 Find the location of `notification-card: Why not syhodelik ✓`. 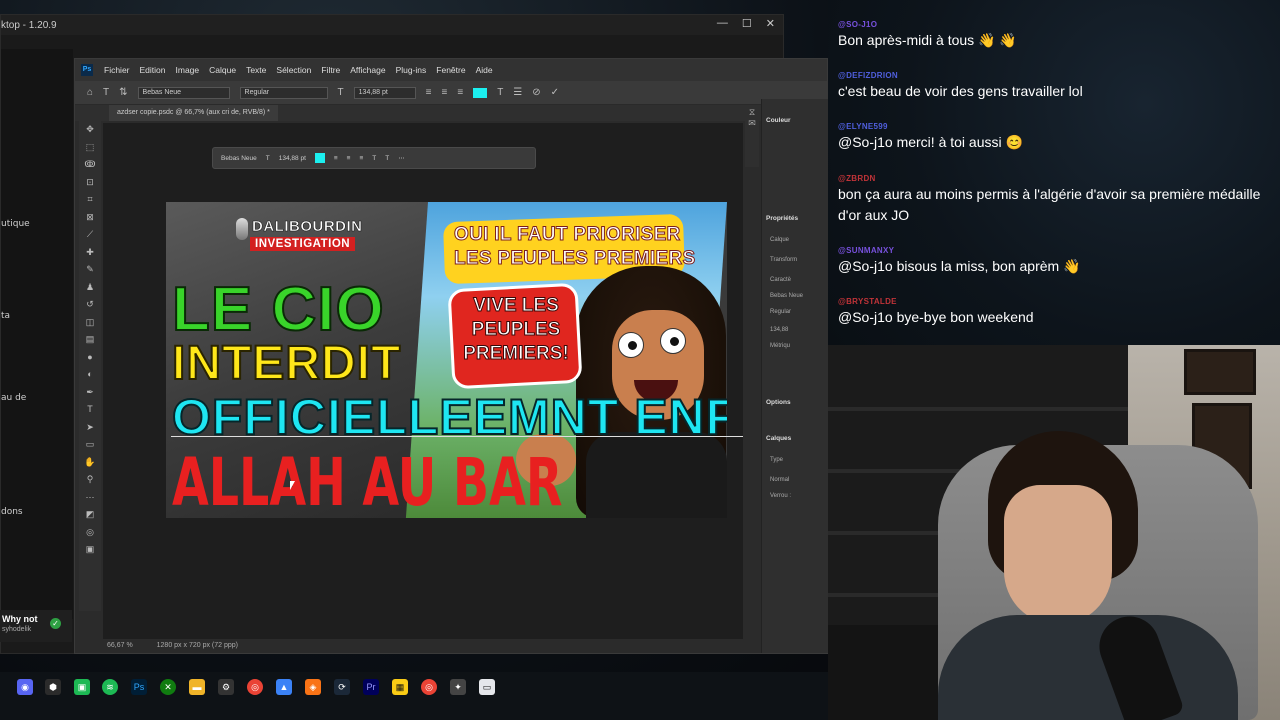

notification-card: Why not syhodelik ✓ is located at coordinates (36, 626).